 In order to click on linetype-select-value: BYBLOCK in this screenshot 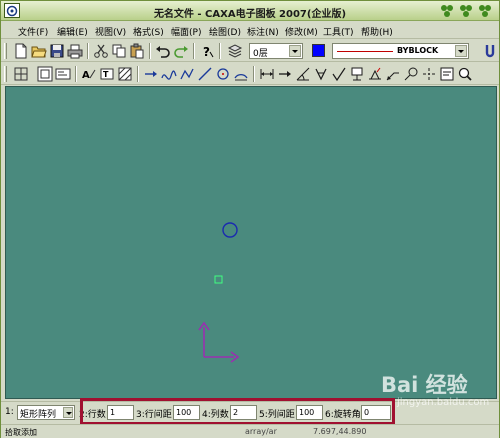, I will do `click(418, 50)`.